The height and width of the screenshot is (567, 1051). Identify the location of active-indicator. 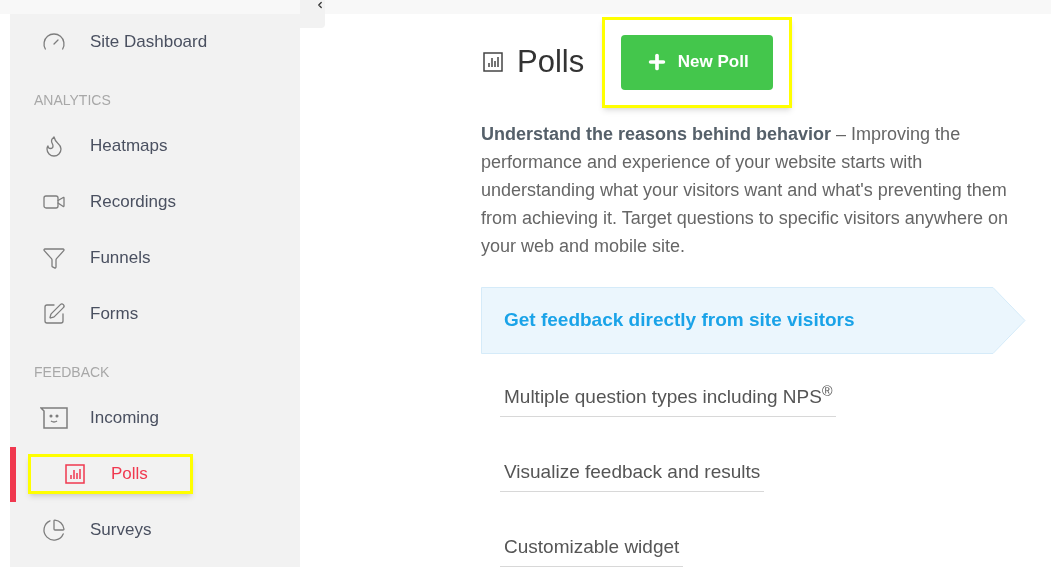
(13, 474).